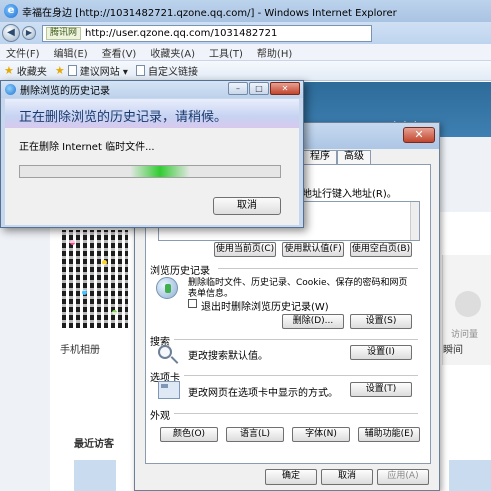  I want to click on use-current-button: 使用当前页(C), so click(245, 249).